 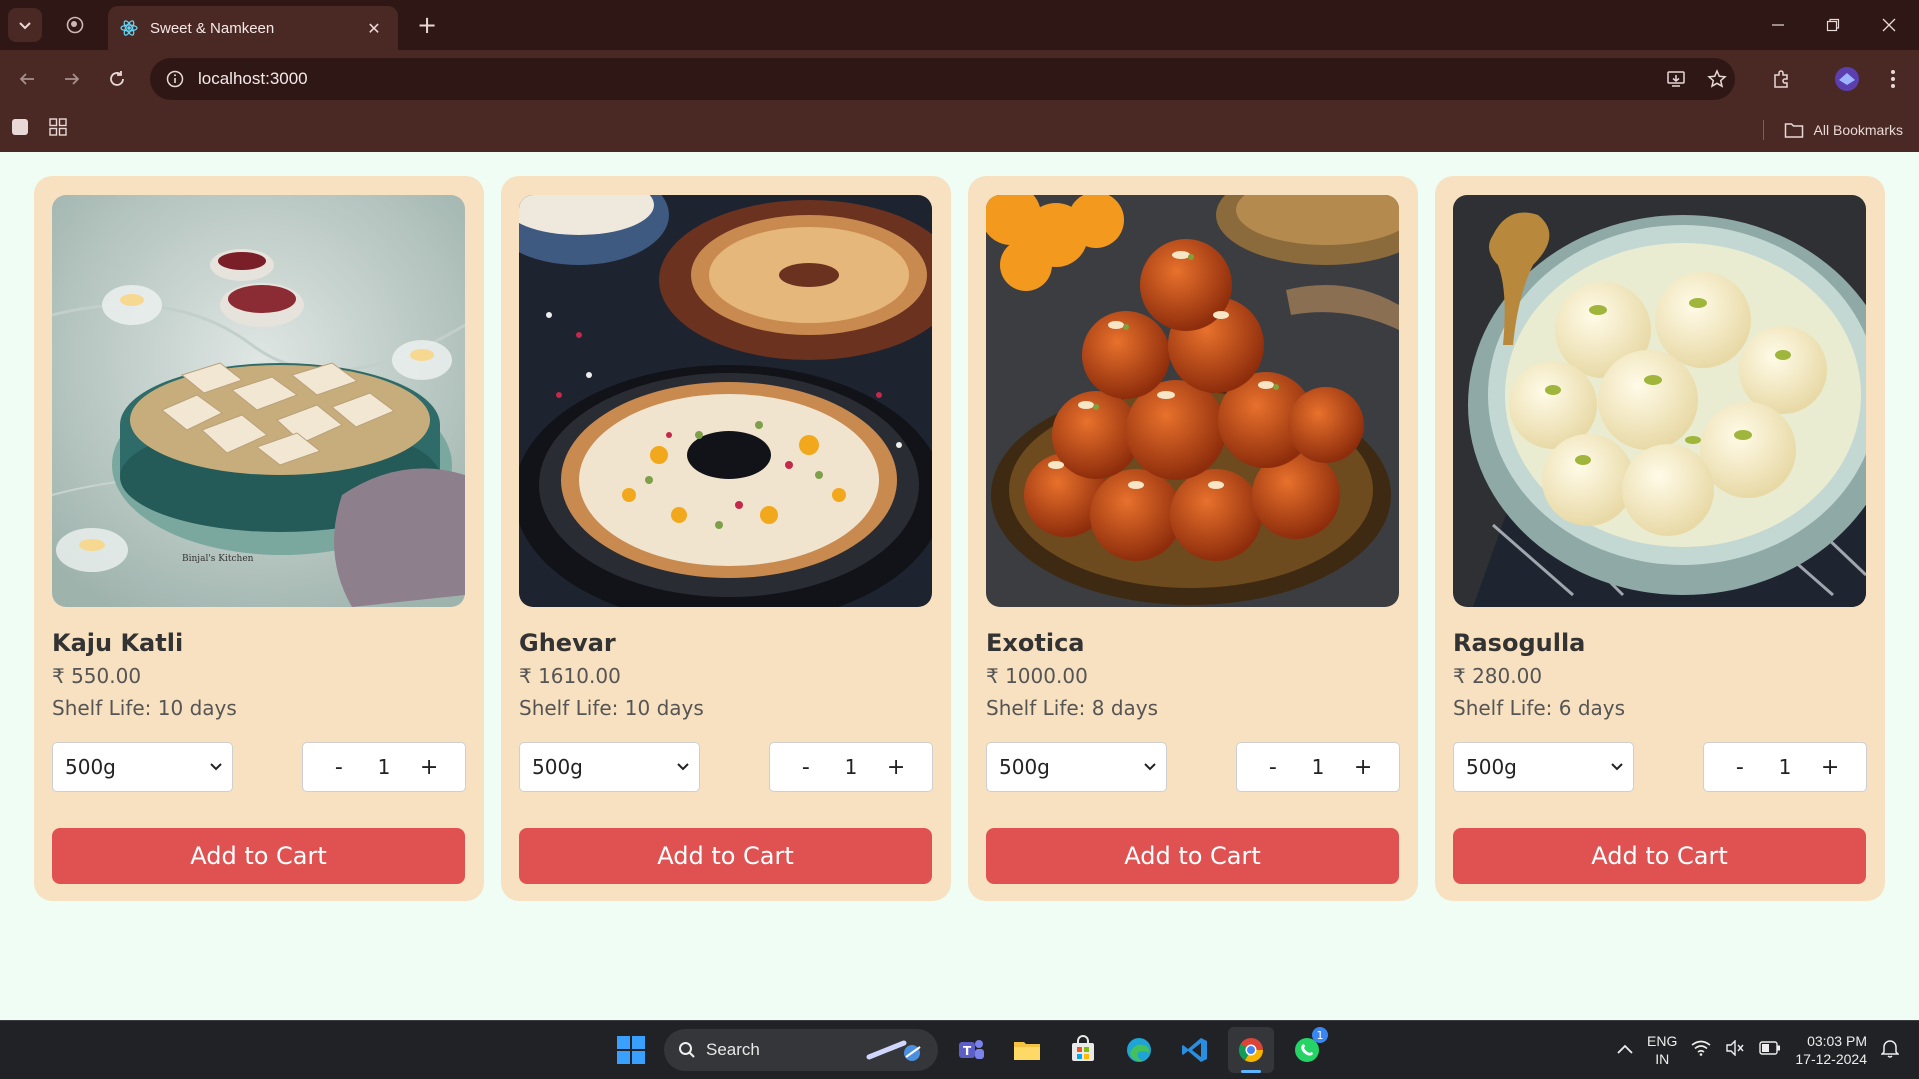 I want to click on product-image: Binjal's Kitchen, so click(x=258, y=401).